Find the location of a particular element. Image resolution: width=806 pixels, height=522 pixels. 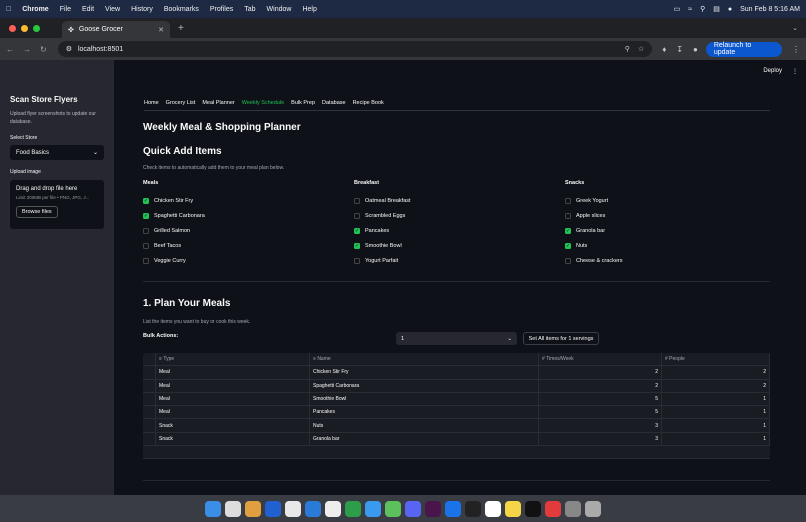

checkbox-item: ✓ Spaghetti Carbonara is located at coordinates (174, 215).